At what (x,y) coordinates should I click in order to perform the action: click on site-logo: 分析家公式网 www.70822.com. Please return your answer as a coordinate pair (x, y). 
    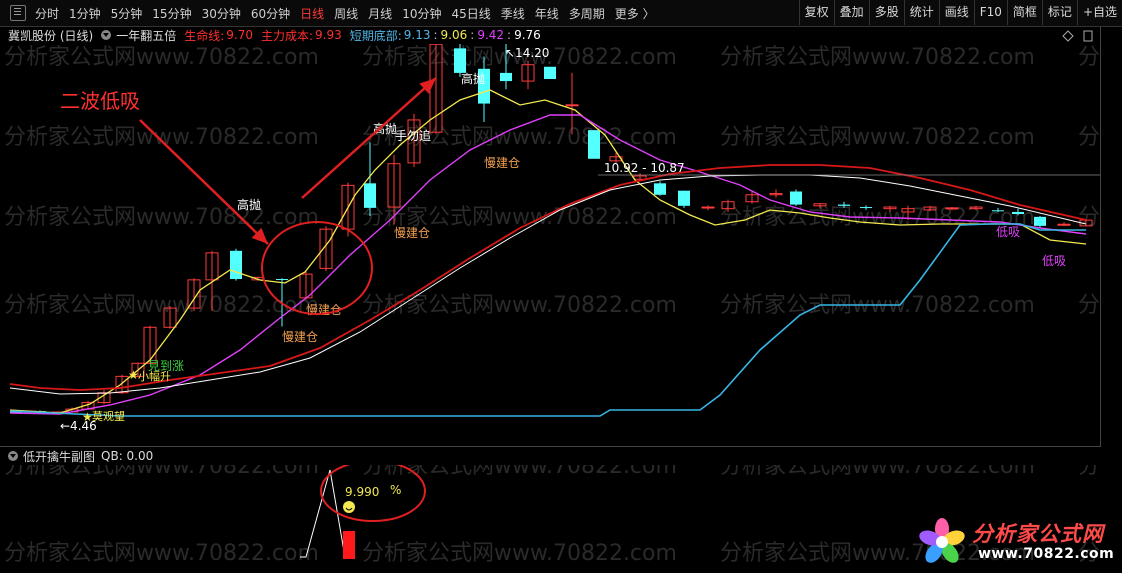
    Looking at the image, I should click on (1017, 542).